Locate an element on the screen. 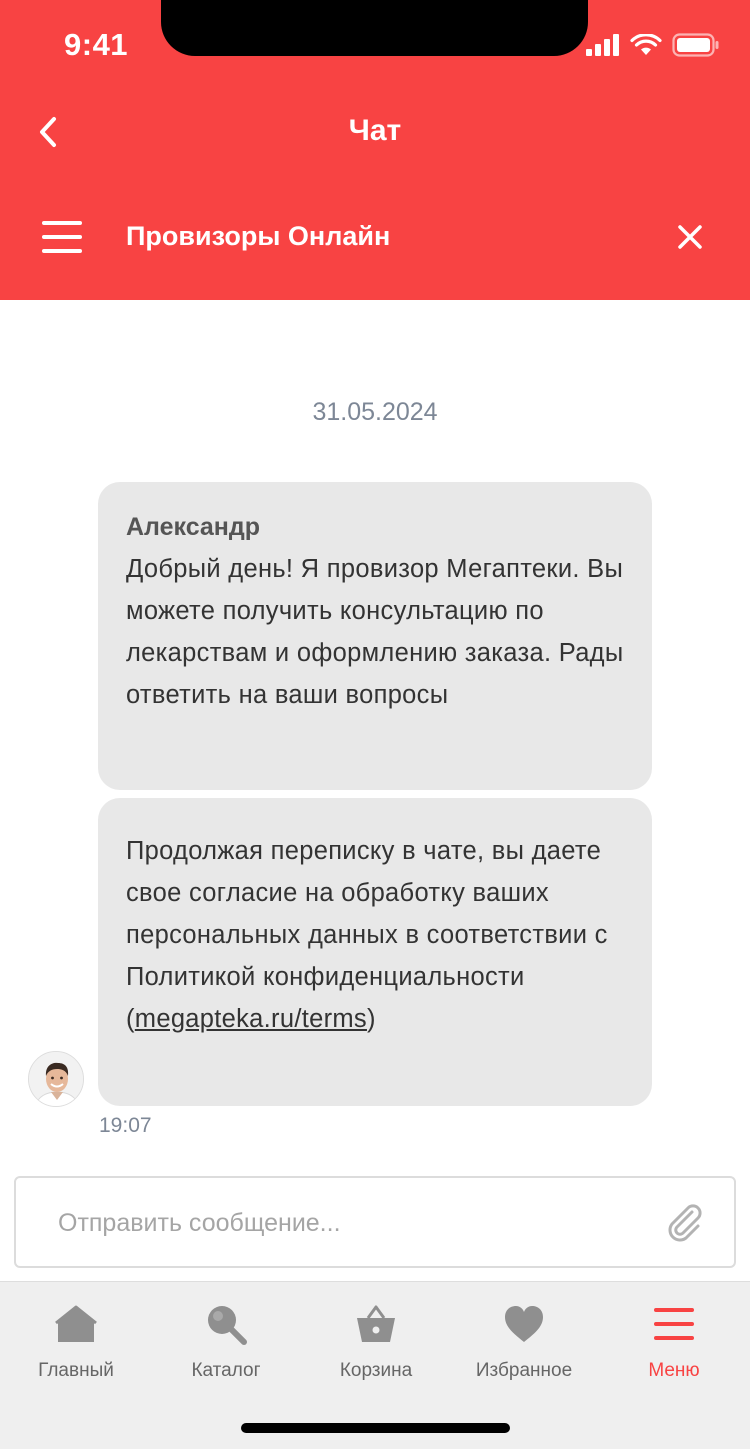 This screenshot has height=1449, width=750. nav-item-catalog: Каталог is located at coordinates (226, 1342).